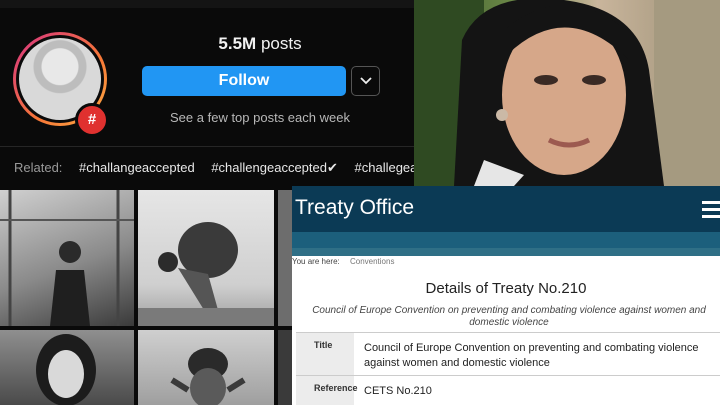  I want to click on breadcrumb-prefix: You are here:, so click(316, 261).